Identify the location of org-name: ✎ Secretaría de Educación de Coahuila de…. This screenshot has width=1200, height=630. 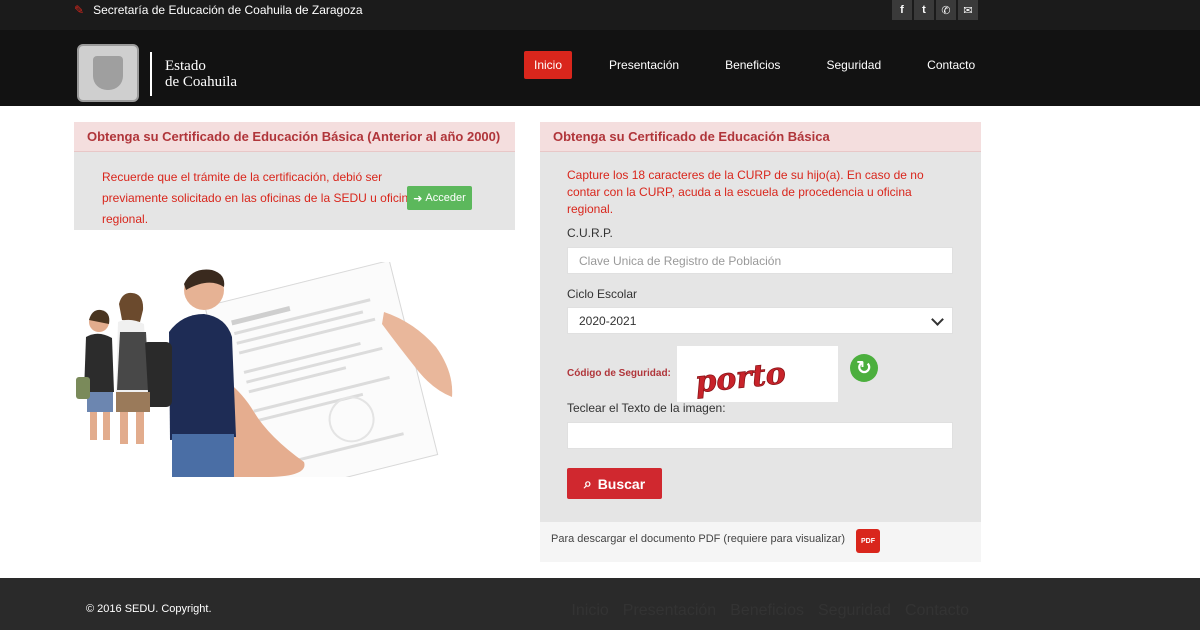
(218, 10).